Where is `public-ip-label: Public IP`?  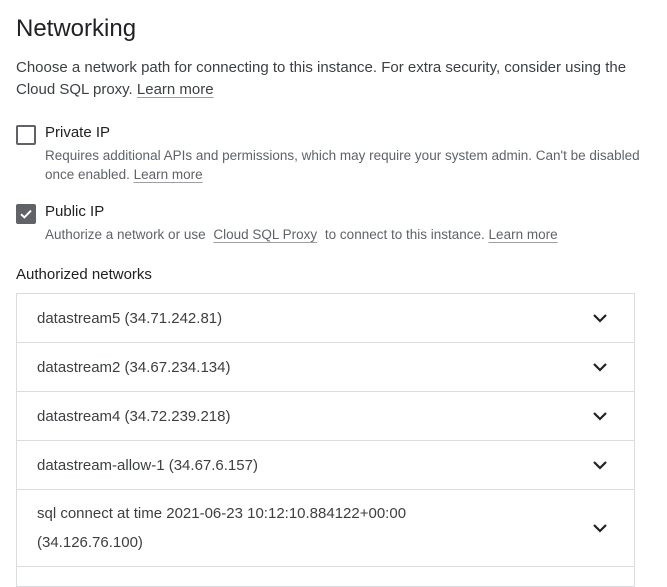
public-ip-label: Public IP is located at coordinates (345, 212).